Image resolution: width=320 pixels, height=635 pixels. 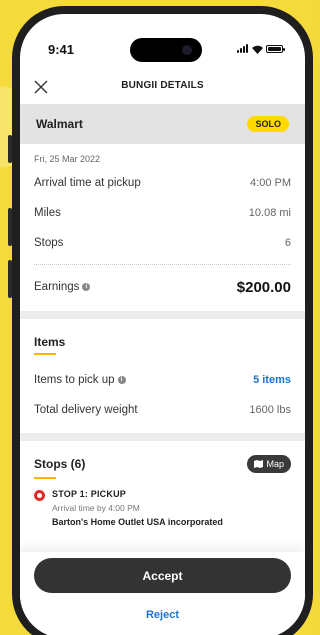 What do you see at coordinates (47, 213) in the screenshot?
I see `row-label: Miles` at bounding box center [47, 213].